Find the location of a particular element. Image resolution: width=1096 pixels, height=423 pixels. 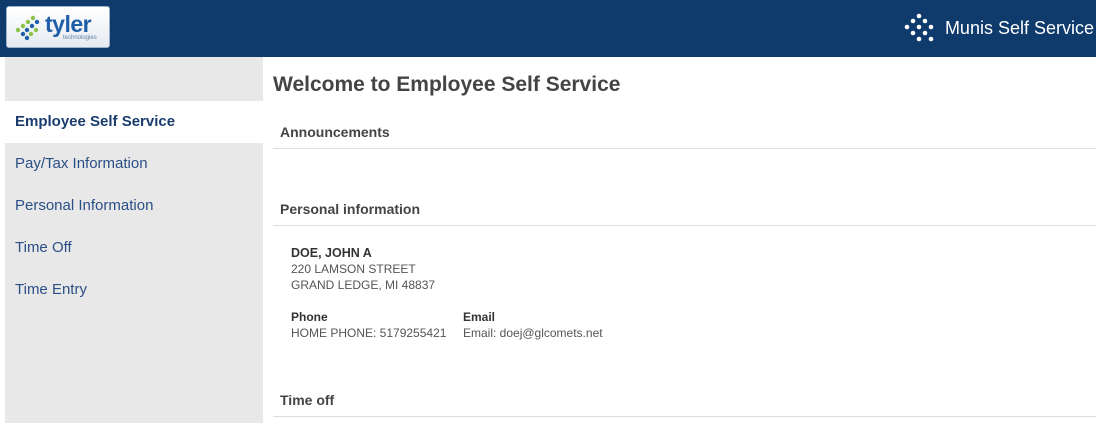

app-brand: Munis Self Service is located at coordinates (998, 28).